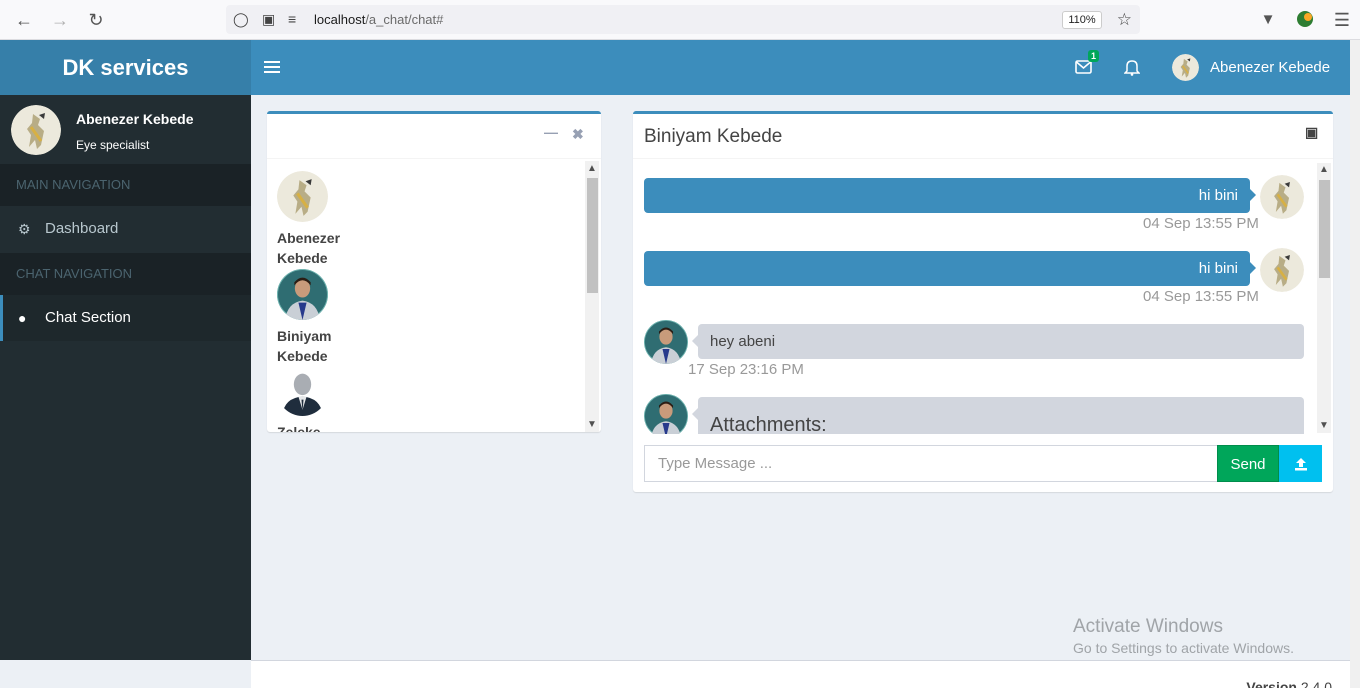  I want to click on comments-icon: ▣, so click(1311, 132).